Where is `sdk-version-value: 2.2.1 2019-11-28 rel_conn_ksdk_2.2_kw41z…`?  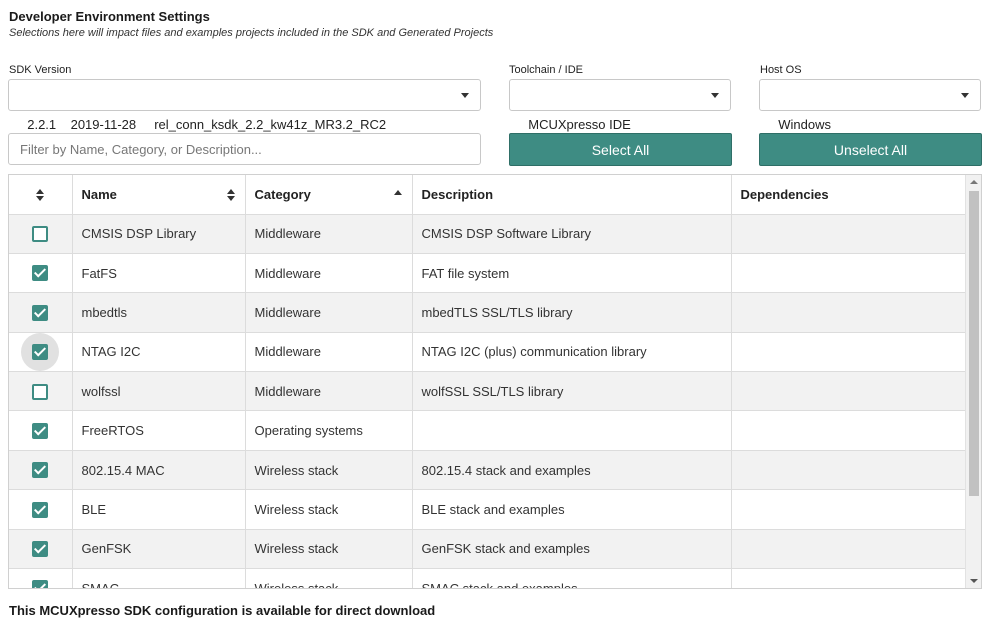 sdk-version-value: 2.2.1 2019-11-28 rel_conn_ksdk_2.2_kw41z… is located at coordinates (207, 124).